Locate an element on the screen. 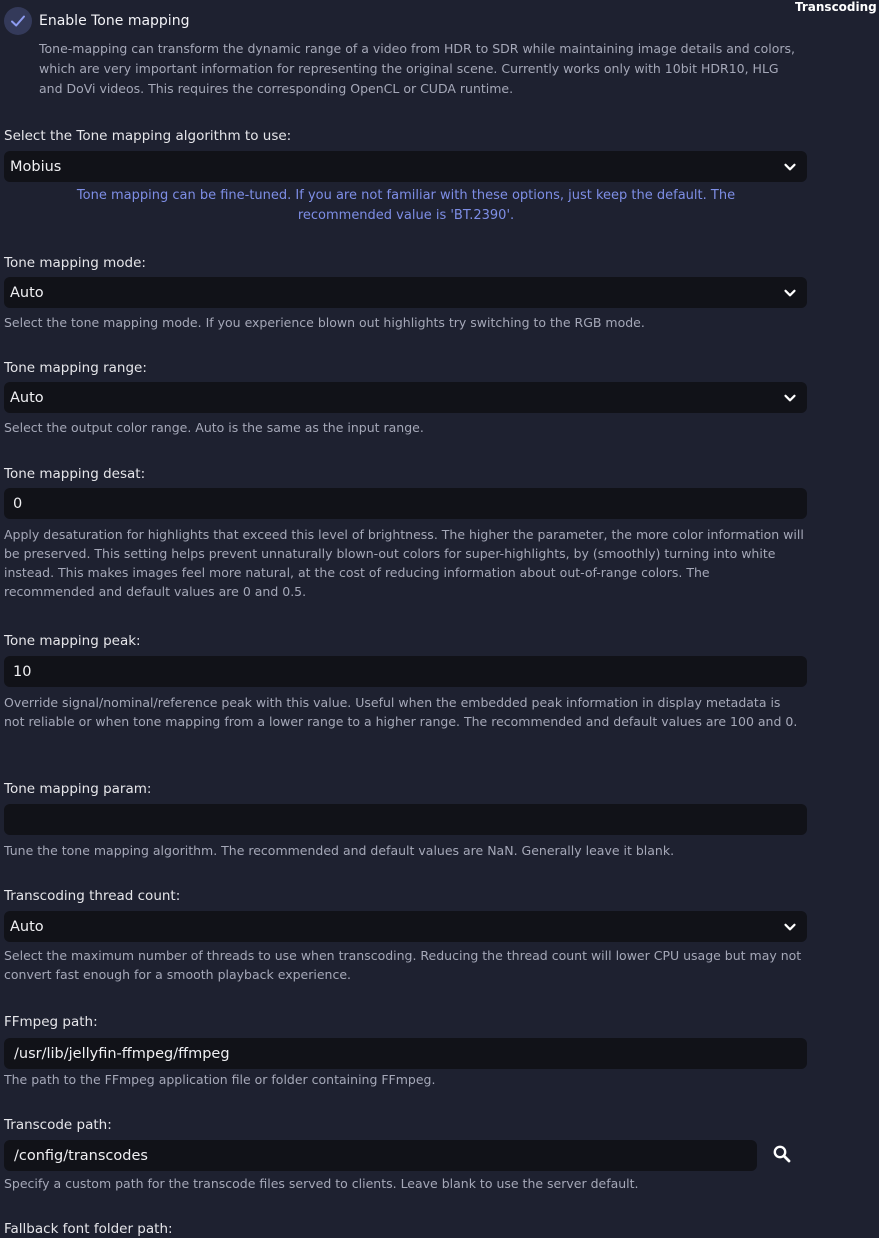 The image size is (879, 1238). fallback-font-label: Fallback font folder path: is located at coordinates (88, 1229).